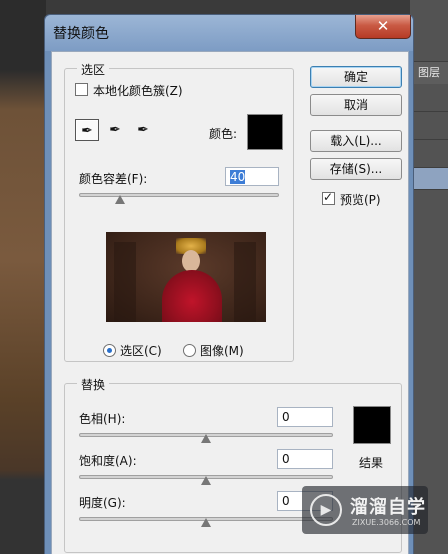  What do you see at coordinates (93, 384) in the screenshot?
I see `replacement-group-label: 替换` at bounding box center [93, 384].